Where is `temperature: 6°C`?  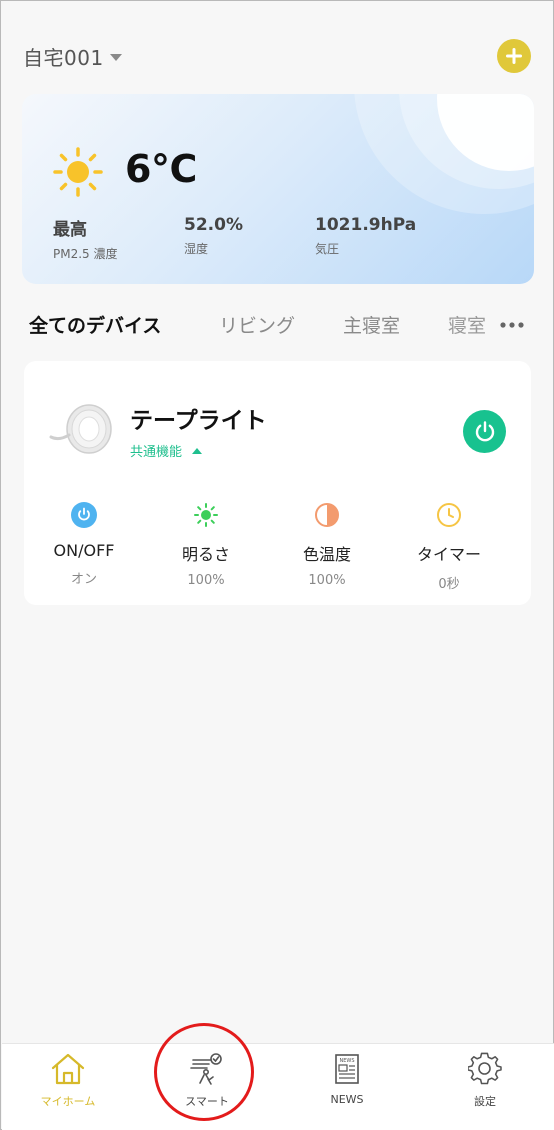
temperature: 6°C is located at coordinates (161, 169).